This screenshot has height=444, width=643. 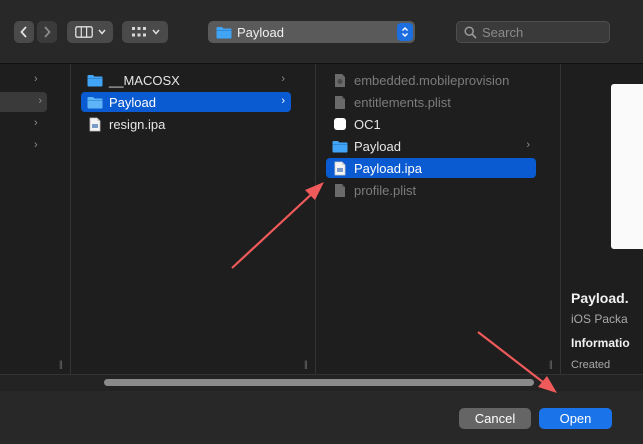 I want to click on view-mode-button, so click(x=90, y=32).